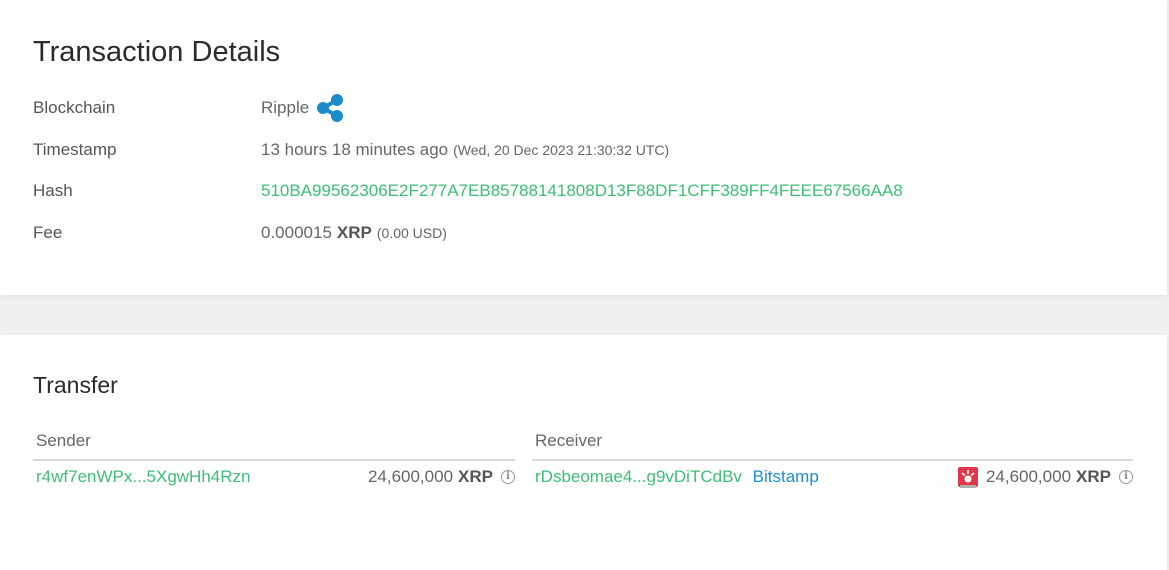 This screenshot has height=570, width=1169. What do you see at coordinates (410, 476) in the screenshot?
I see `sender-amount: 24,600,000` at bounding box center [410, 476].